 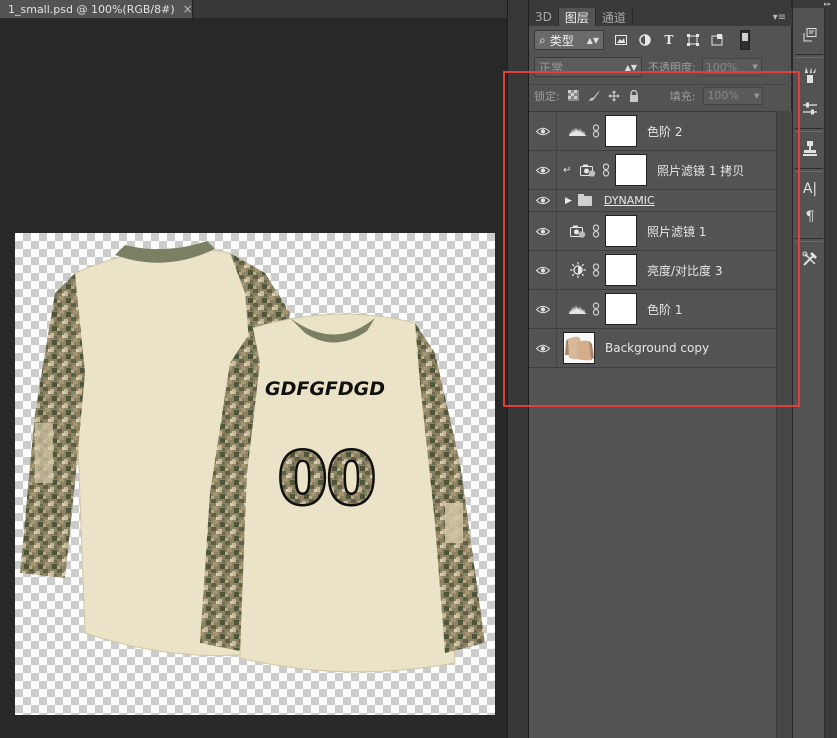 I want to click on layer-row: 色阶 1, so click(x=652, y=309).